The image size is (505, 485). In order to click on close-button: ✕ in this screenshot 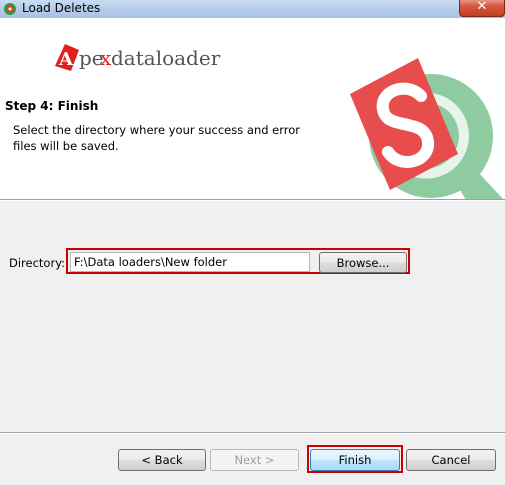, I will do `click(482, 8)`.